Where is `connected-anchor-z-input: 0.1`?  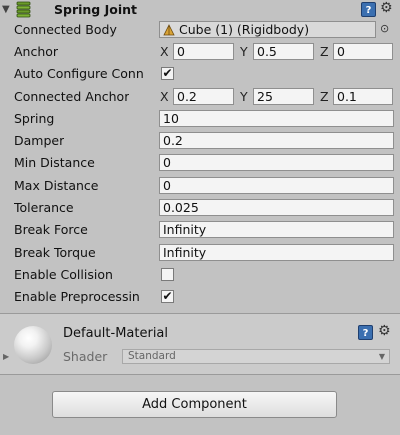
connected-anchor-z-input: 0.1 is located at coordinates (363, 96).